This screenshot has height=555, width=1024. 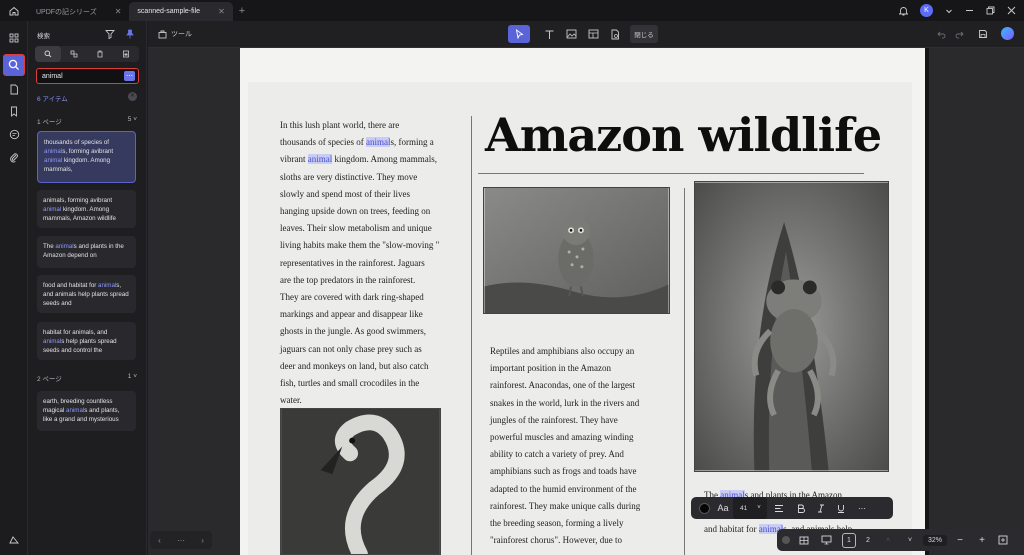 What do you see at coordinates (982, 540) in the screenshot?
I see `zoom-in-button: +` at bounding box center [982, 540].